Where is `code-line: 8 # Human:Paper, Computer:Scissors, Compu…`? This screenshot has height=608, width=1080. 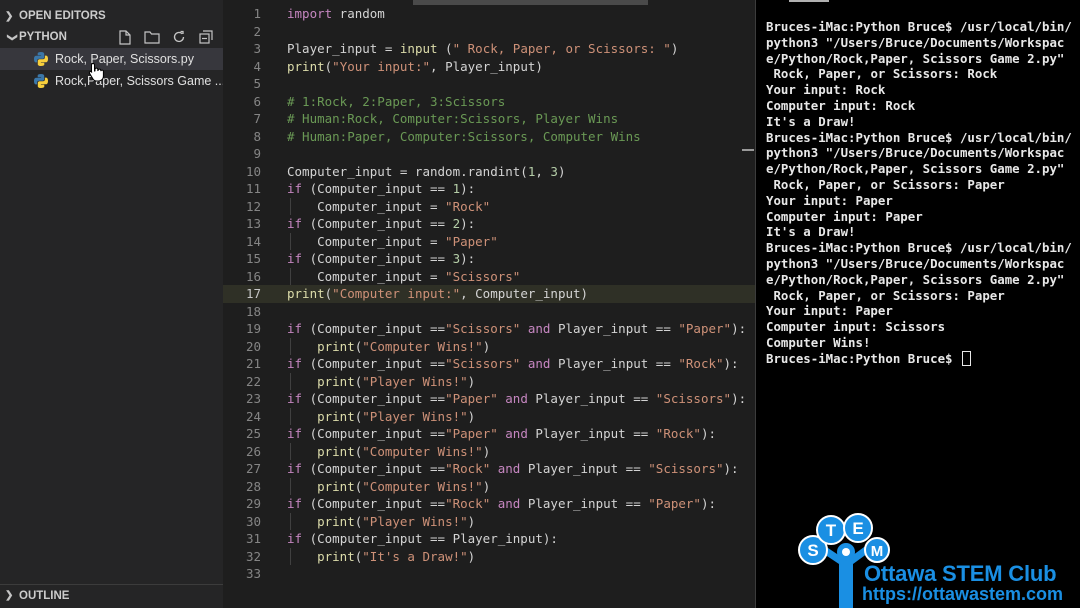
code-line: 8 # Human:Paper, Computer:Scissors, Compu… is located at coordinates (489, 137).